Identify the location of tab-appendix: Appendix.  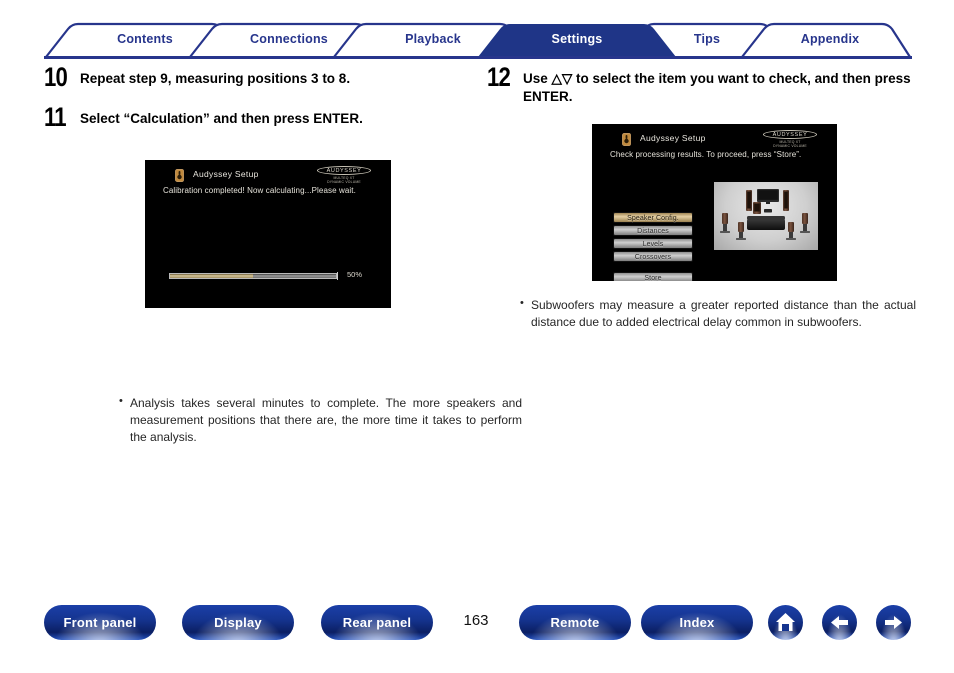
(830, 39).